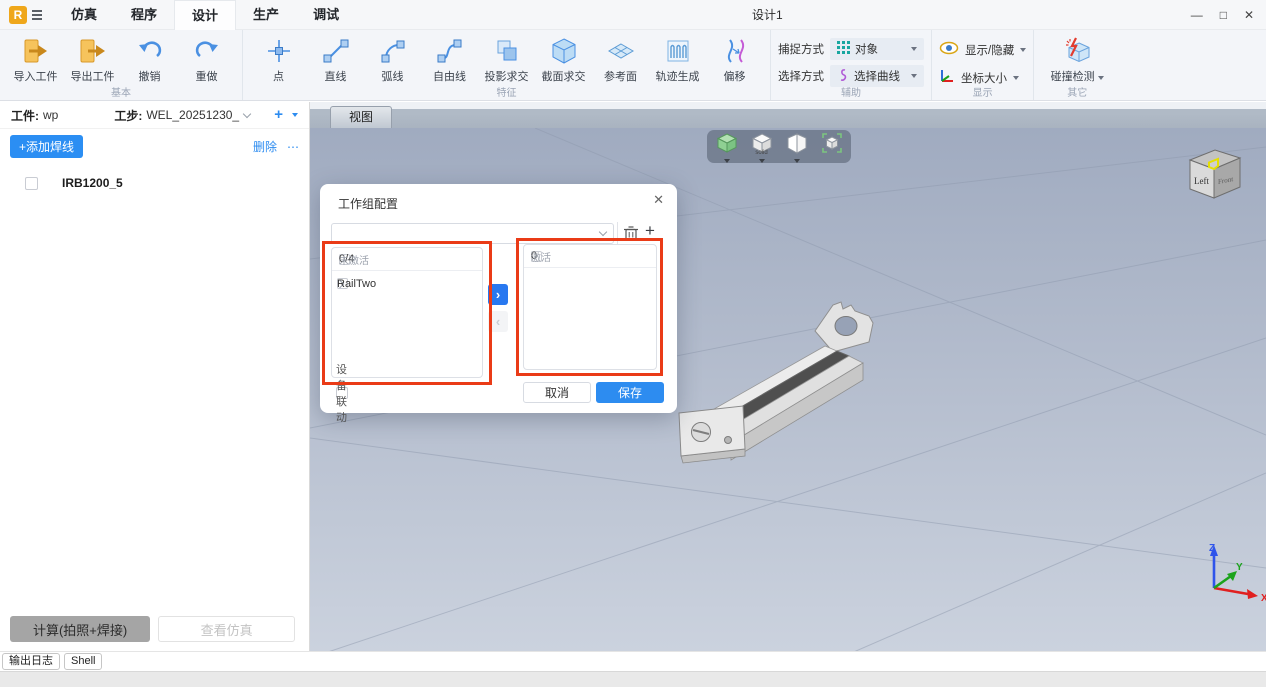  What do you see at coordinates (843, 76) in the screenshot?
I see `curve-icon` at bounding box center [843, 76].